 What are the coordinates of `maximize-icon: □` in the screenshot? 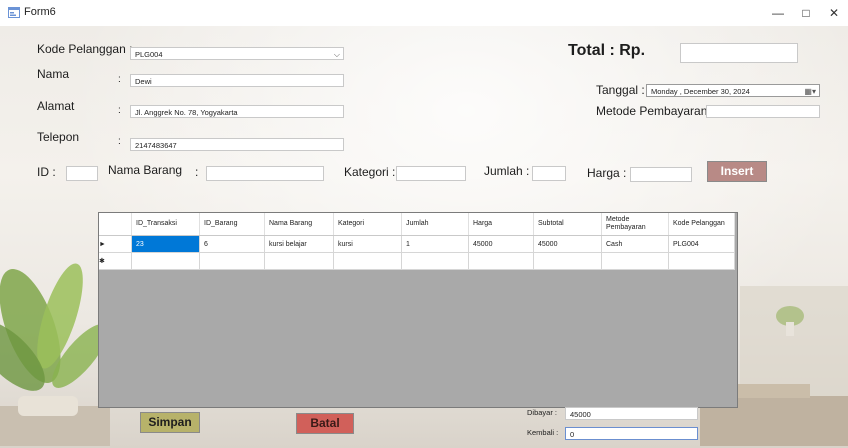 It's located at (806, 13).